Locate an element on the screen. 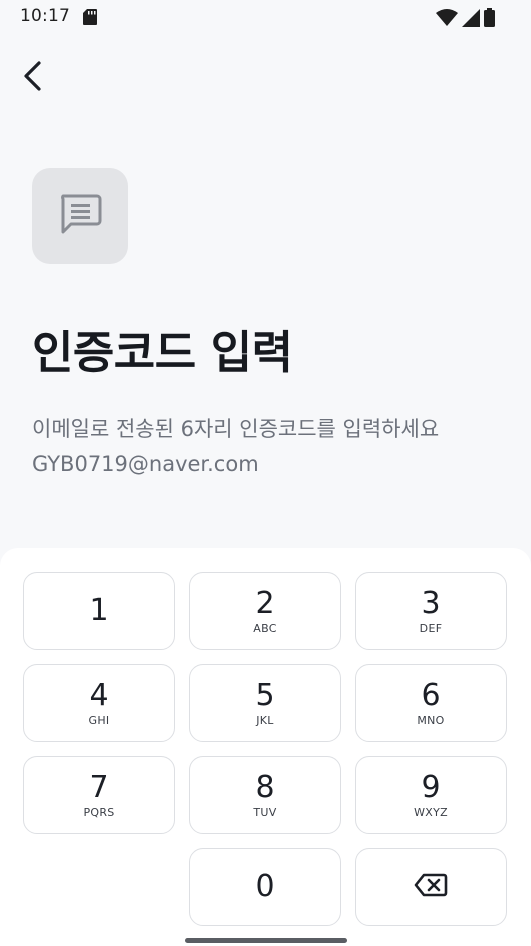 The image size is (531, 946). key-6: 6 MNO is located at coordinates (431, 703).